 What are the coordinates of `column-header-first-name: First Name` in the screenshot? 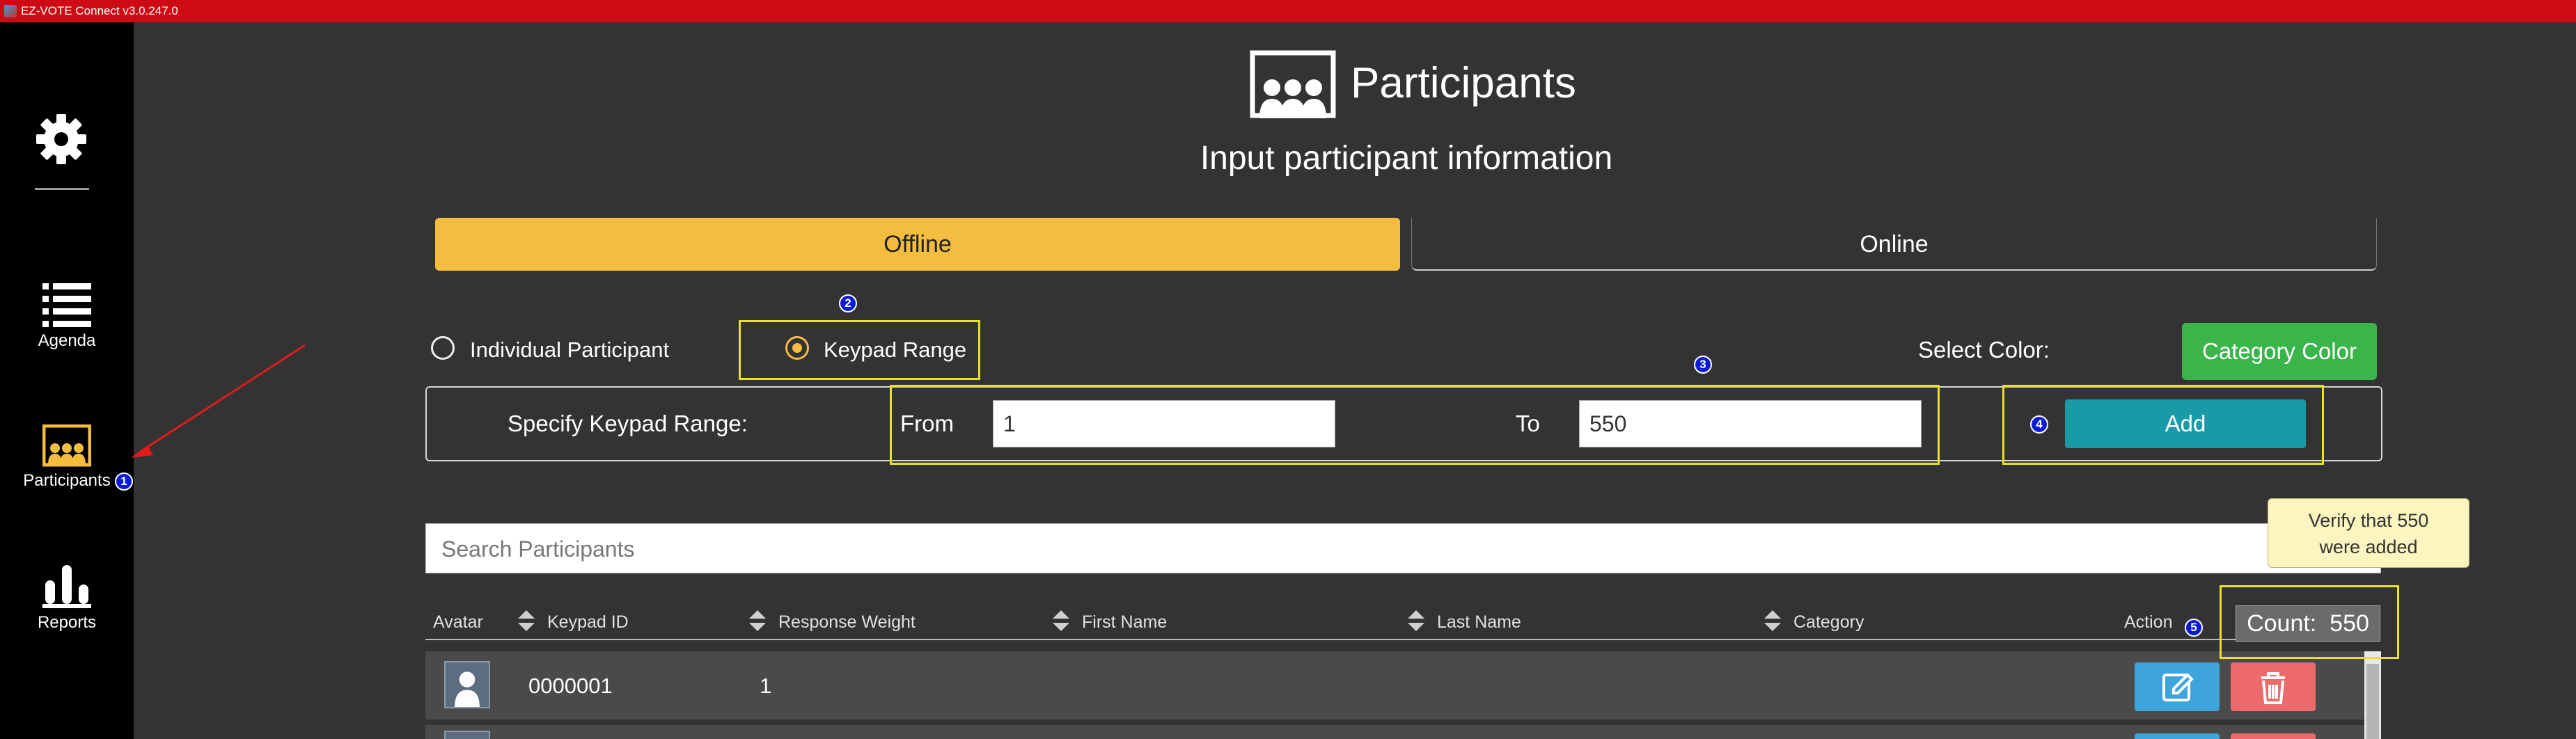 It's located at (1124, 622).